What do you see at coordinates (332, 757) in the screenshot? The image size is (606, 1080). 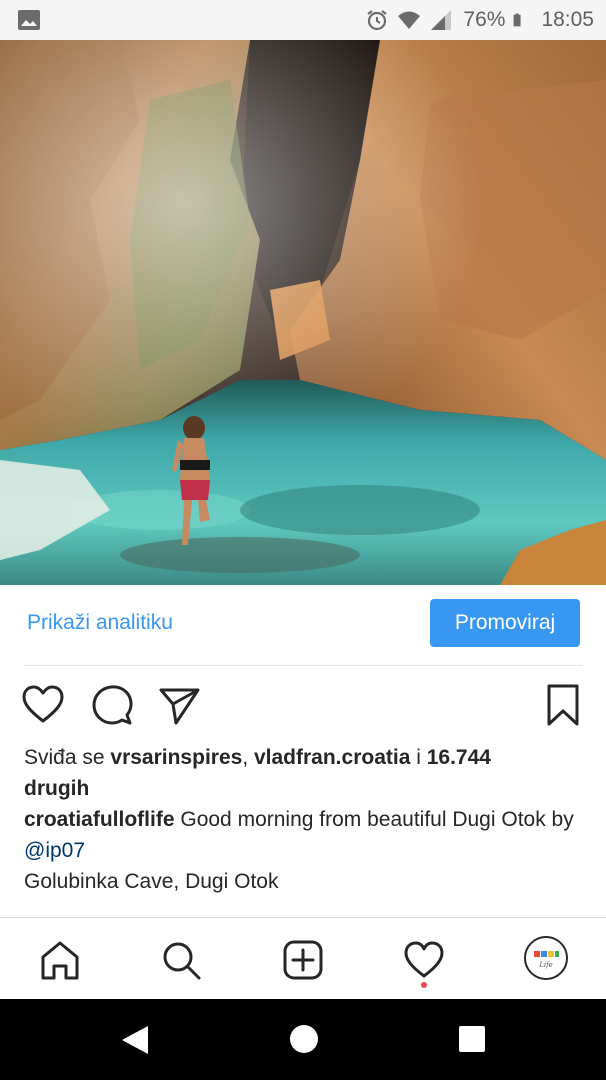 I see `liker-username: vladfran.croatia` at bounding box center [332, 757].